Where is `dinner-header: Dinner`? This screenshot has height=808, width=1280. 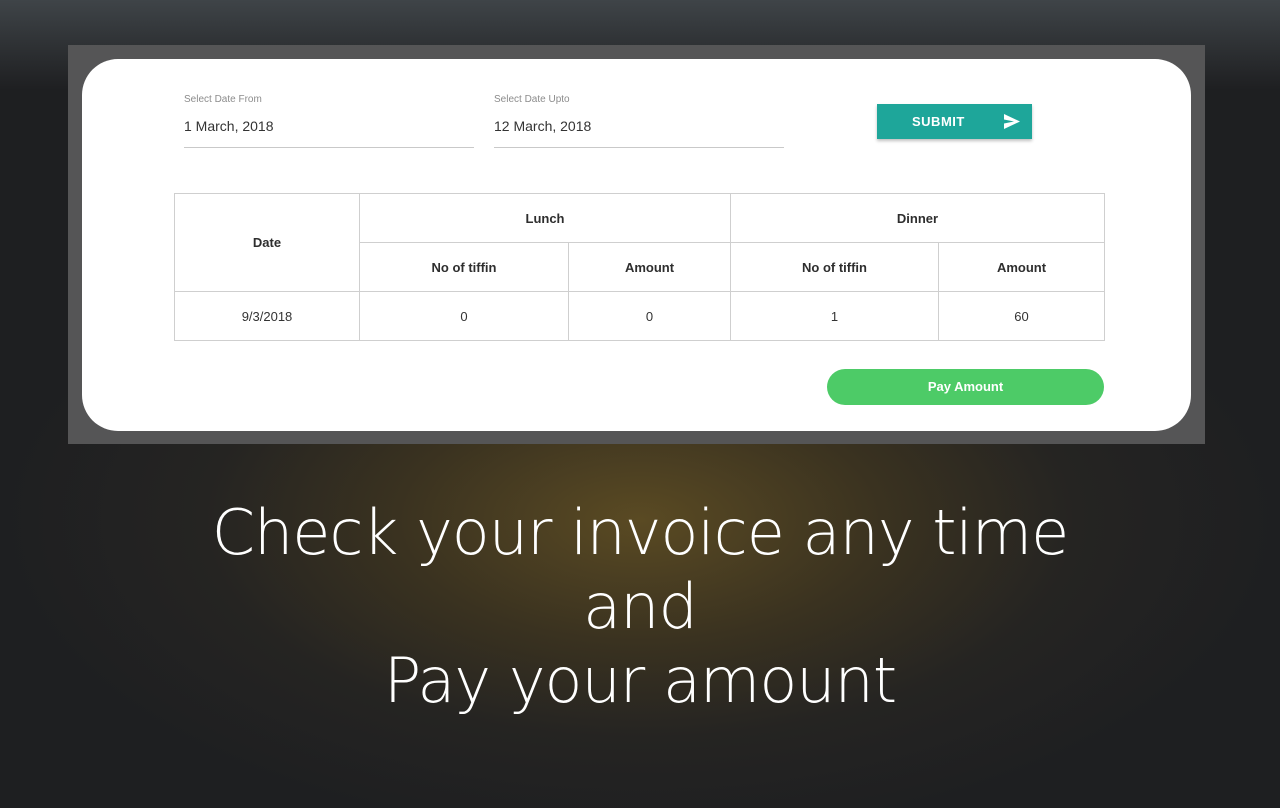 dinner-header: Dinner is located at coordinates (917, 218).